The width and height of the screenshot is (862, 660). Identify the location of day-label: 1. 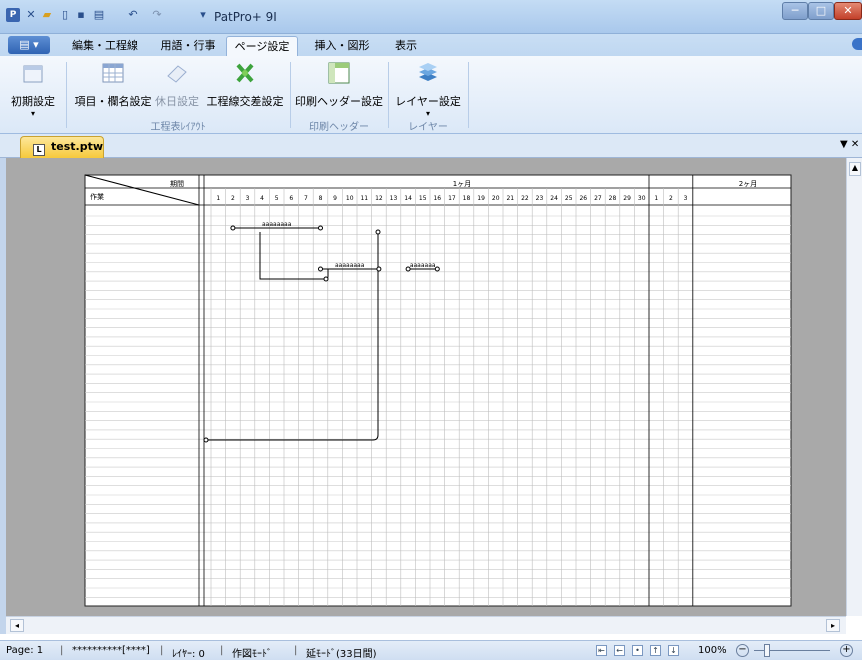
(656, 198).